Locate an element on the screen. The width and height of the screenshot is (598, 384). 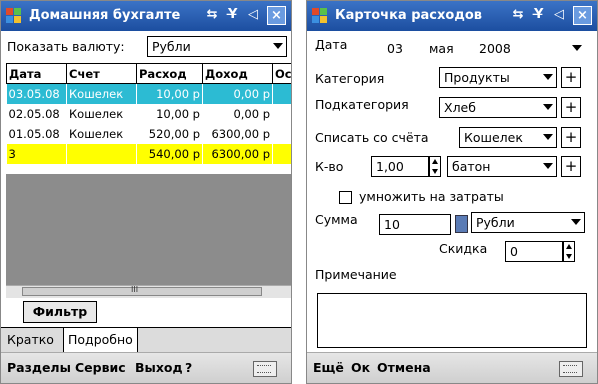
menu-bar: Ещё Ок Отмена is located at coordinates (452, 367).